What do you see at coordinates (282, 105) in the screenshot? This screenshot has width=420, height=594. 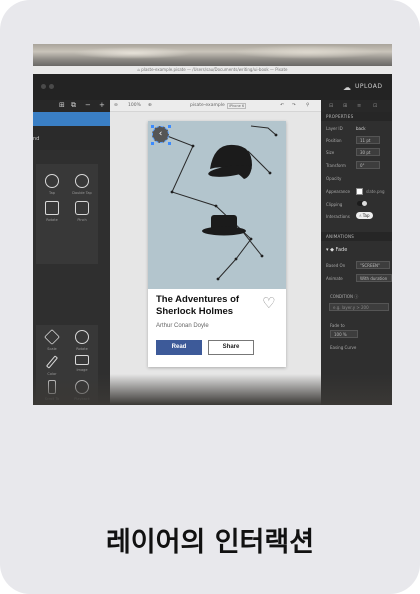 I see `undo-icon: ↶` at bounding box center [282, 105].